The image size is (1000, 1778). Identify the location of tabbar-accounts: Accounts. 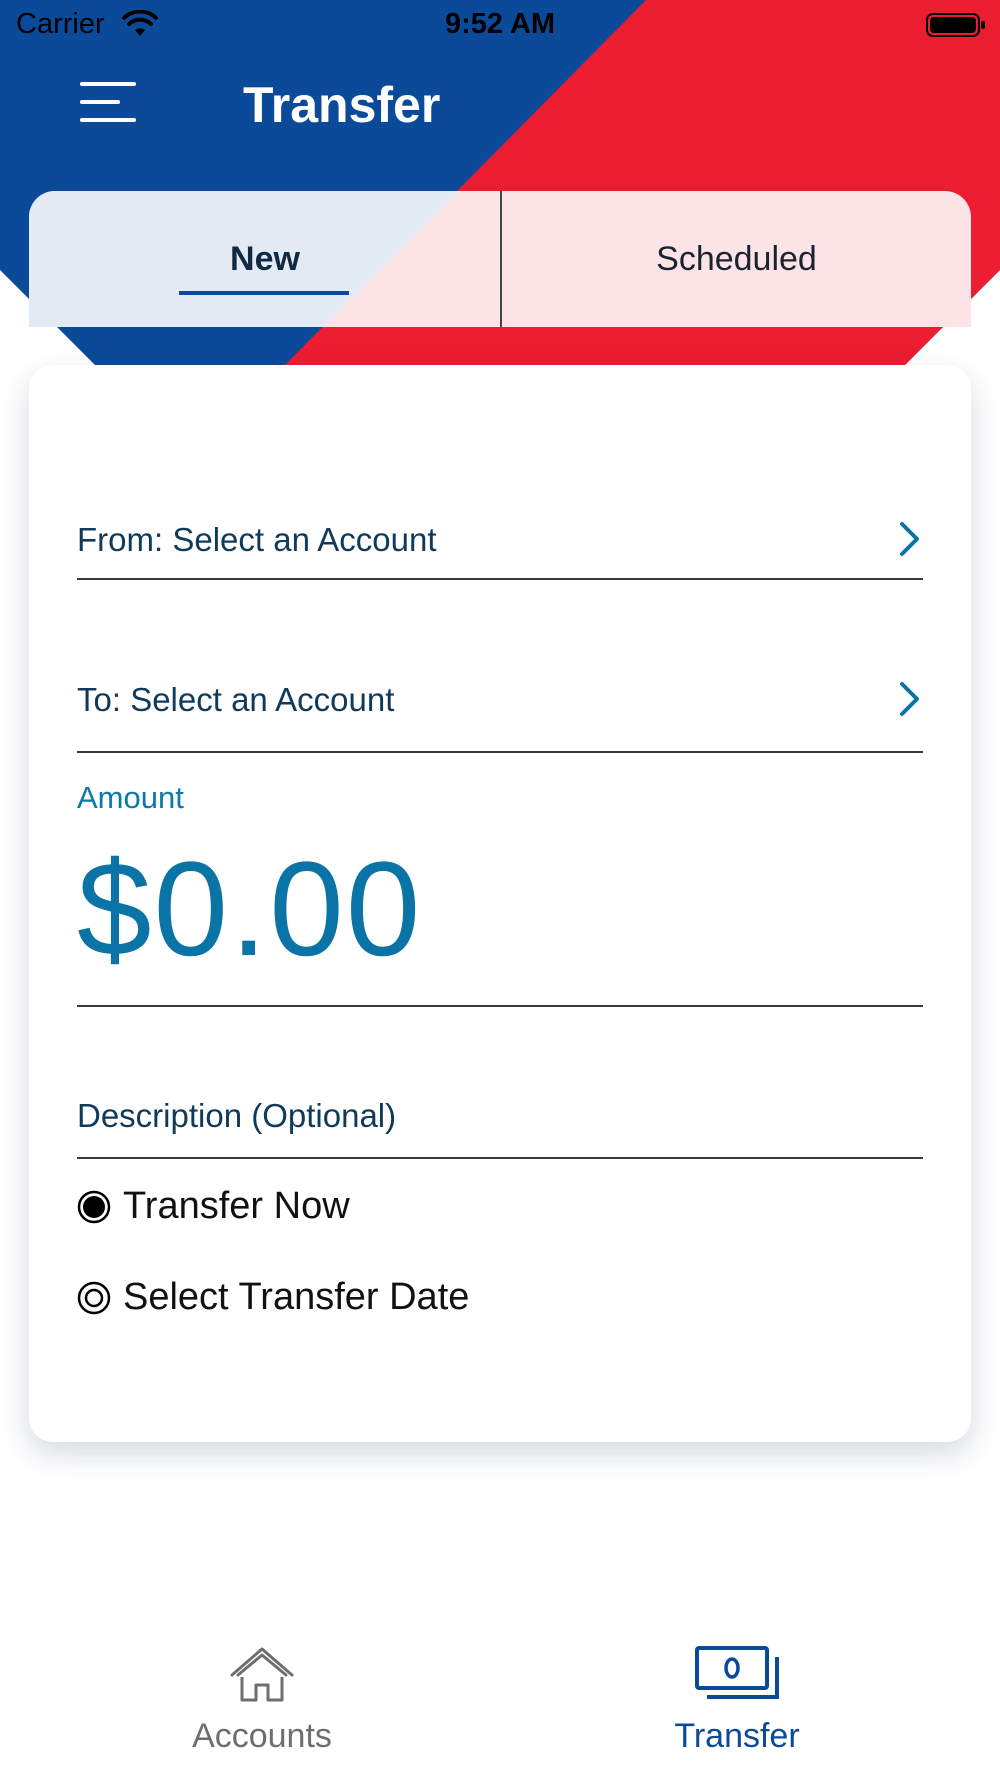
(262, 1705).